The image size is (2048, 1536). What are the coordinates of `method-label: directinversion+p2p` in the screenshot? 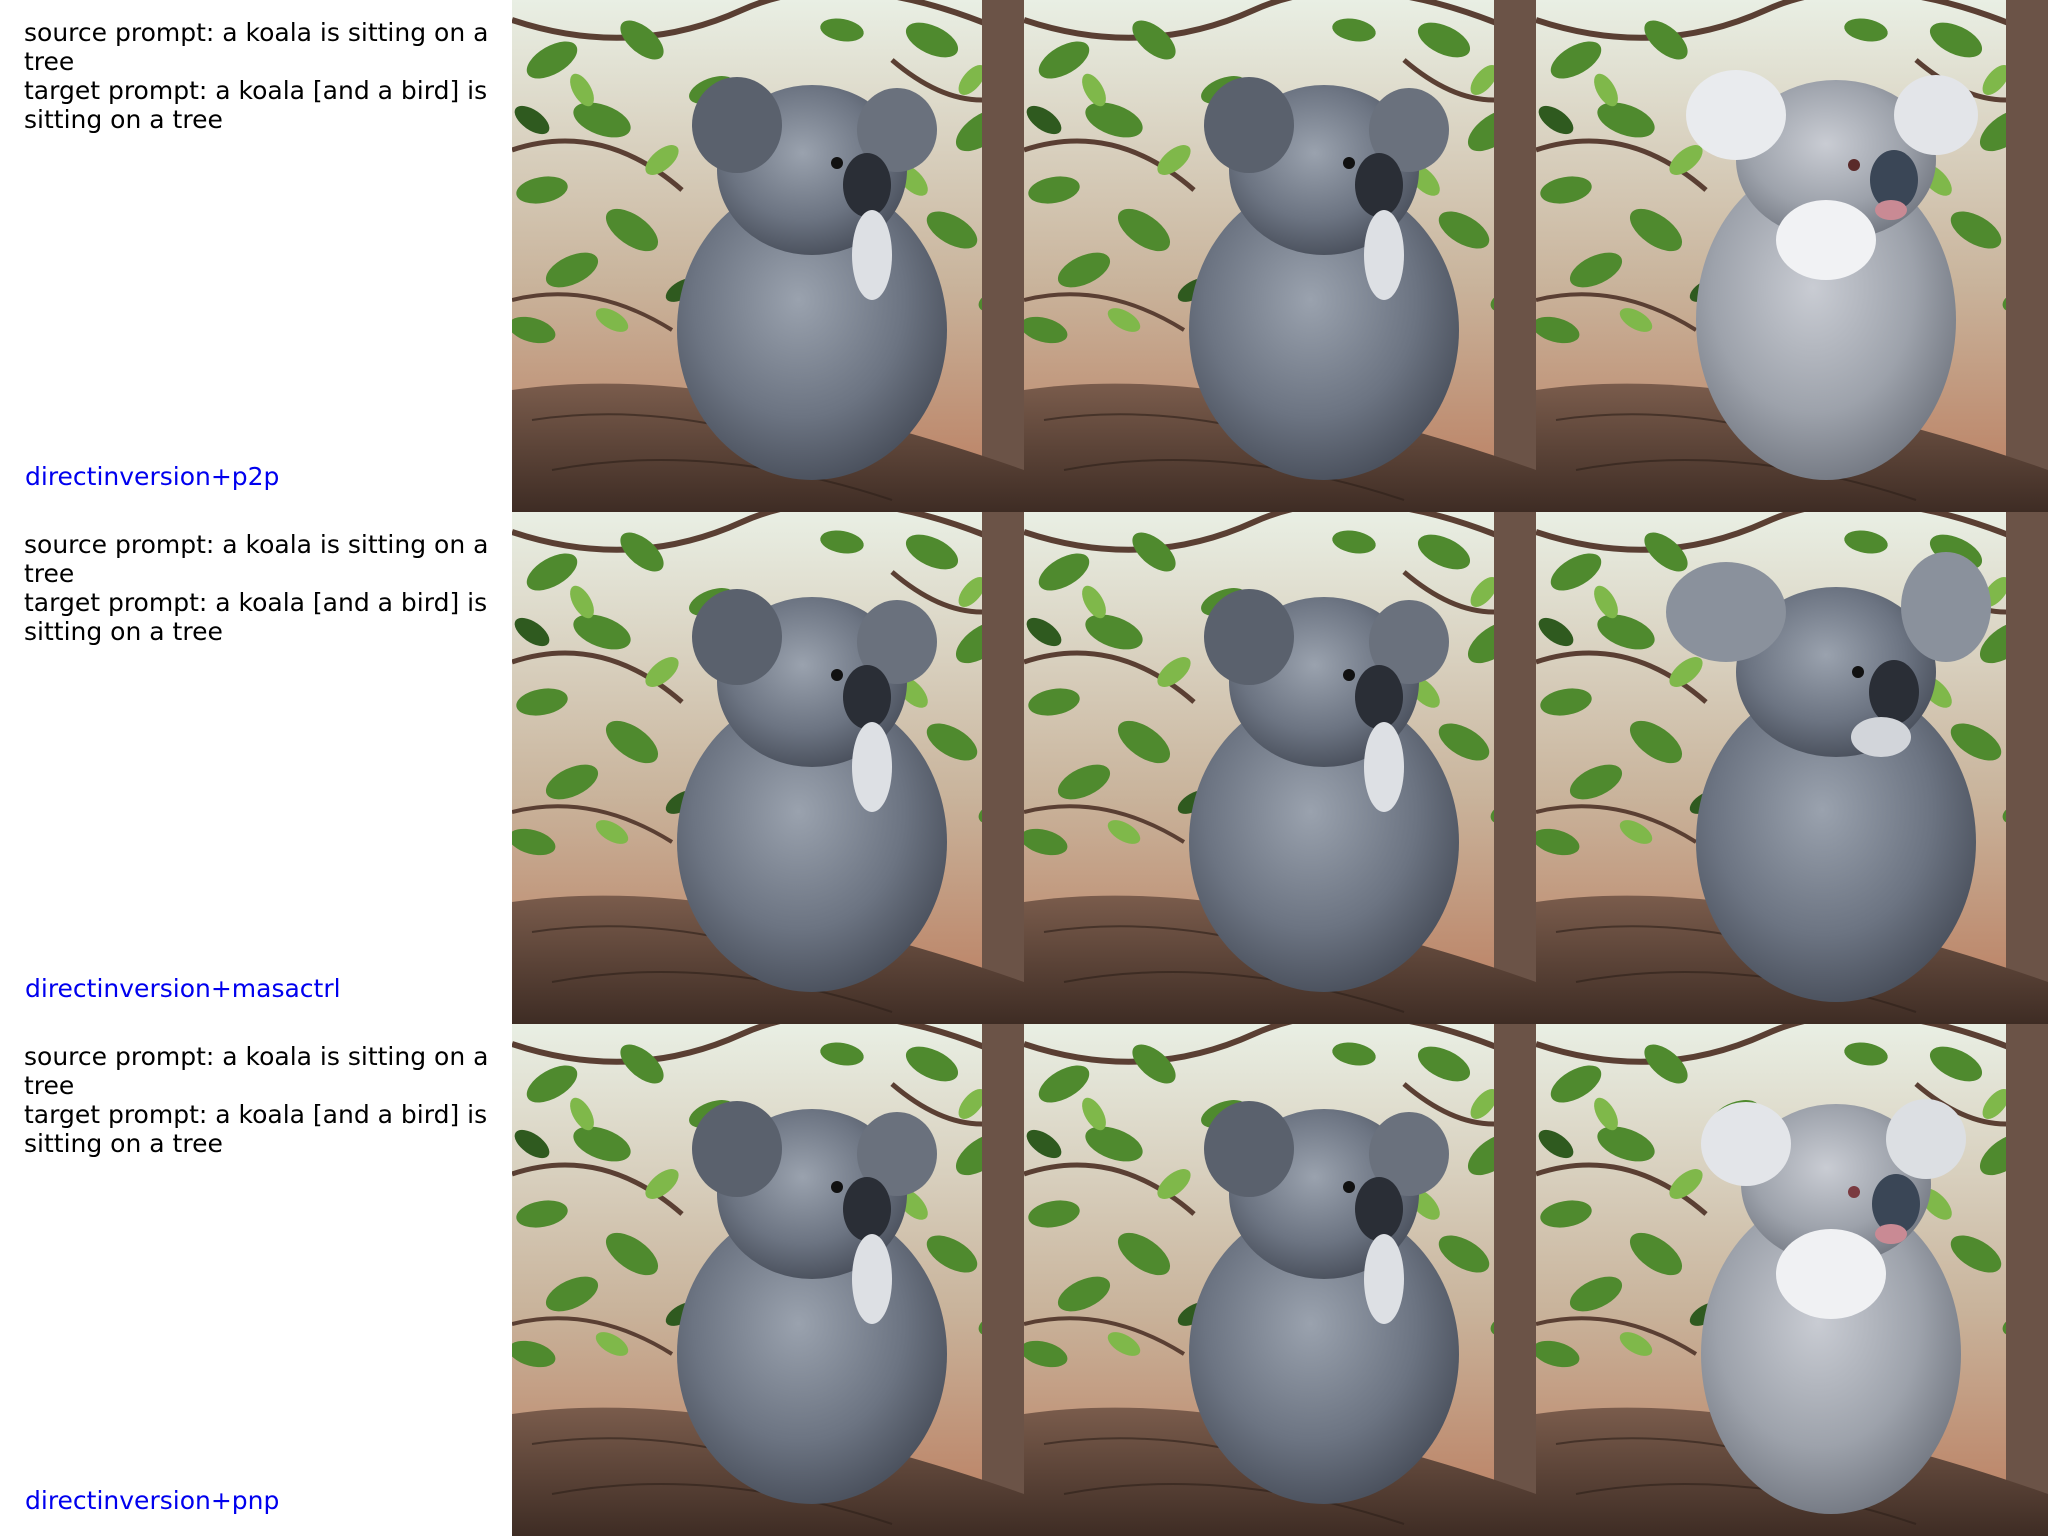 It's located at (152, 476).